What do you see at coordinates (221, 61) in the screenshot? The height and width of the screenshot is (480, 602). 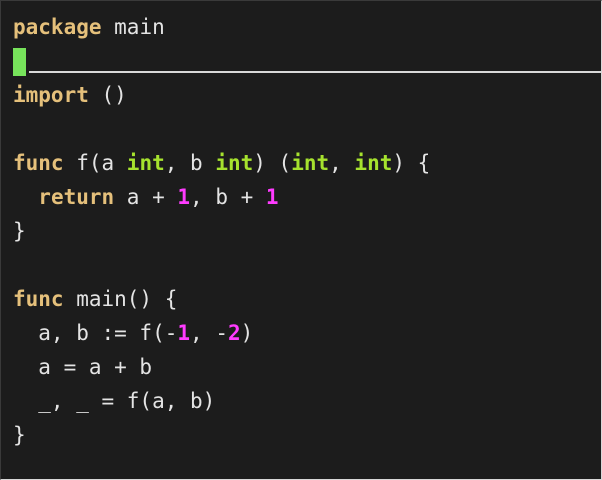 I see `code-line` at bounding box center [221, 61].